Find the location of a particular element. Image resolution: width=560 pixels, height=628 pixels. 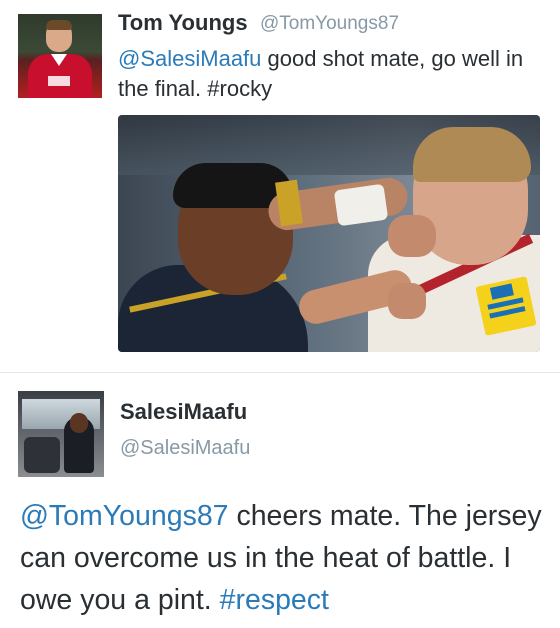

hashtag-plain: #rocky is located at coordinates (239, 88).